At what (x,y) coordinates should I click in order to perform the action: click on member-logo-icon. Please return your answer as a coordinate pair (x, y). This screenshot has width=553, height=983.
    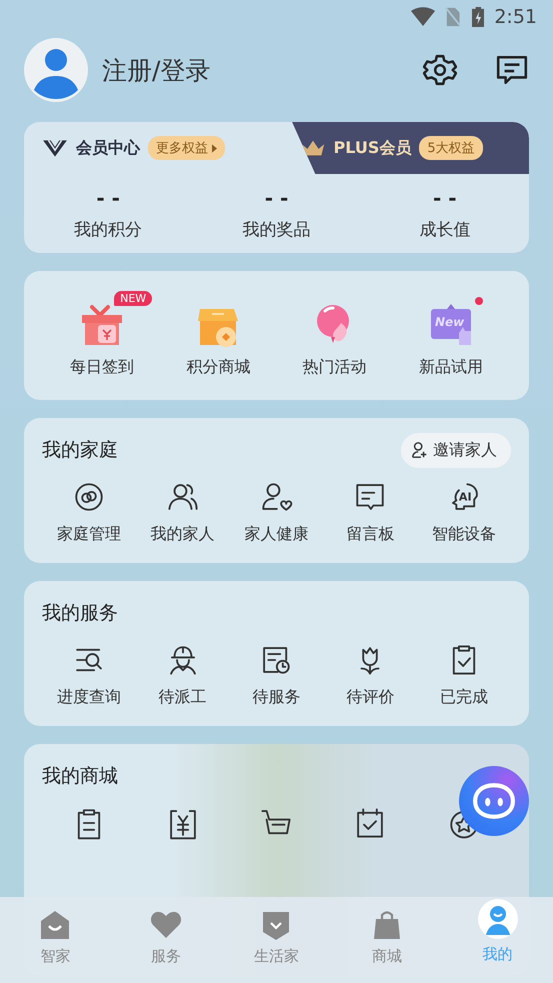
    Looking at the image, I should click on (55, 148).